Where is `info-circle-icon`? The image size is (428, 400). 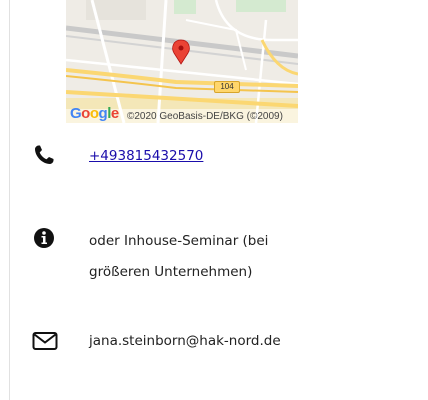
info-circle-icon is located at coordinates (44, 240).